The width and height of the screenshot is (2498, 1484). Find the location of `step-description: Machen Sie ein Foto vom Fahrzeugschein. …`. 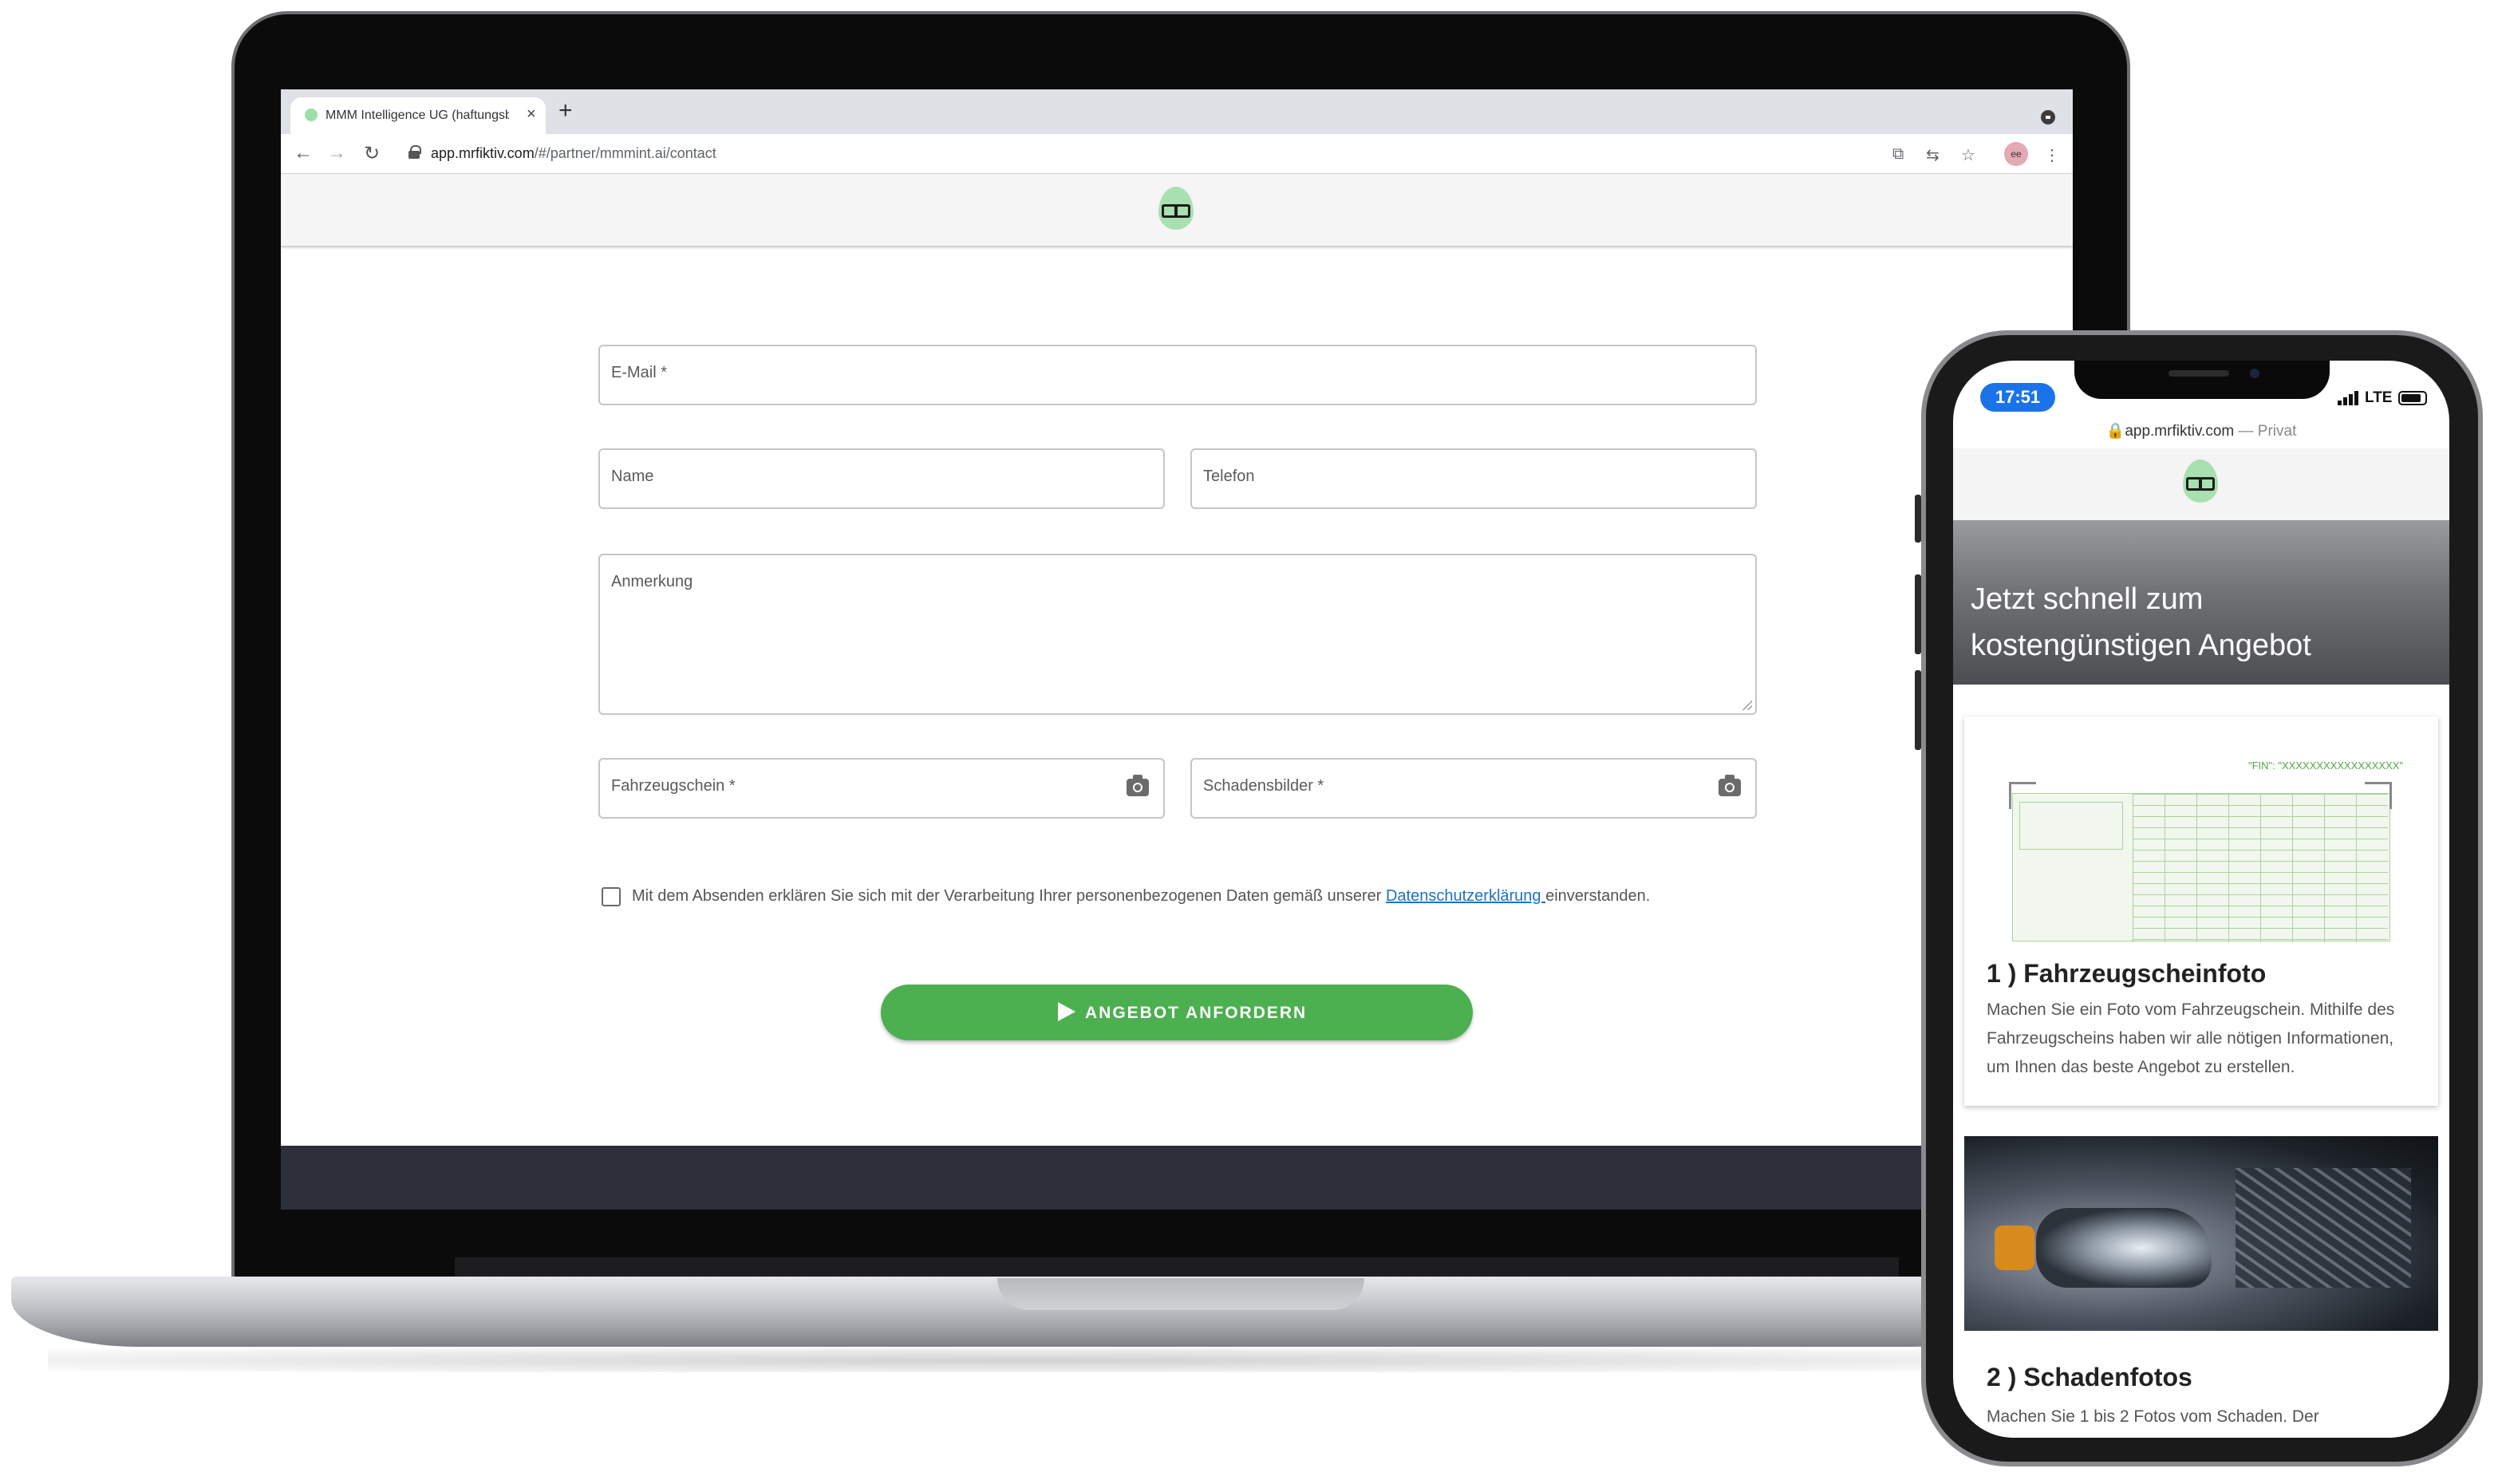

step-description: Machen Sie ein Foto vom Fahrzeugschein. … is located at coordinates (2191, 1038).